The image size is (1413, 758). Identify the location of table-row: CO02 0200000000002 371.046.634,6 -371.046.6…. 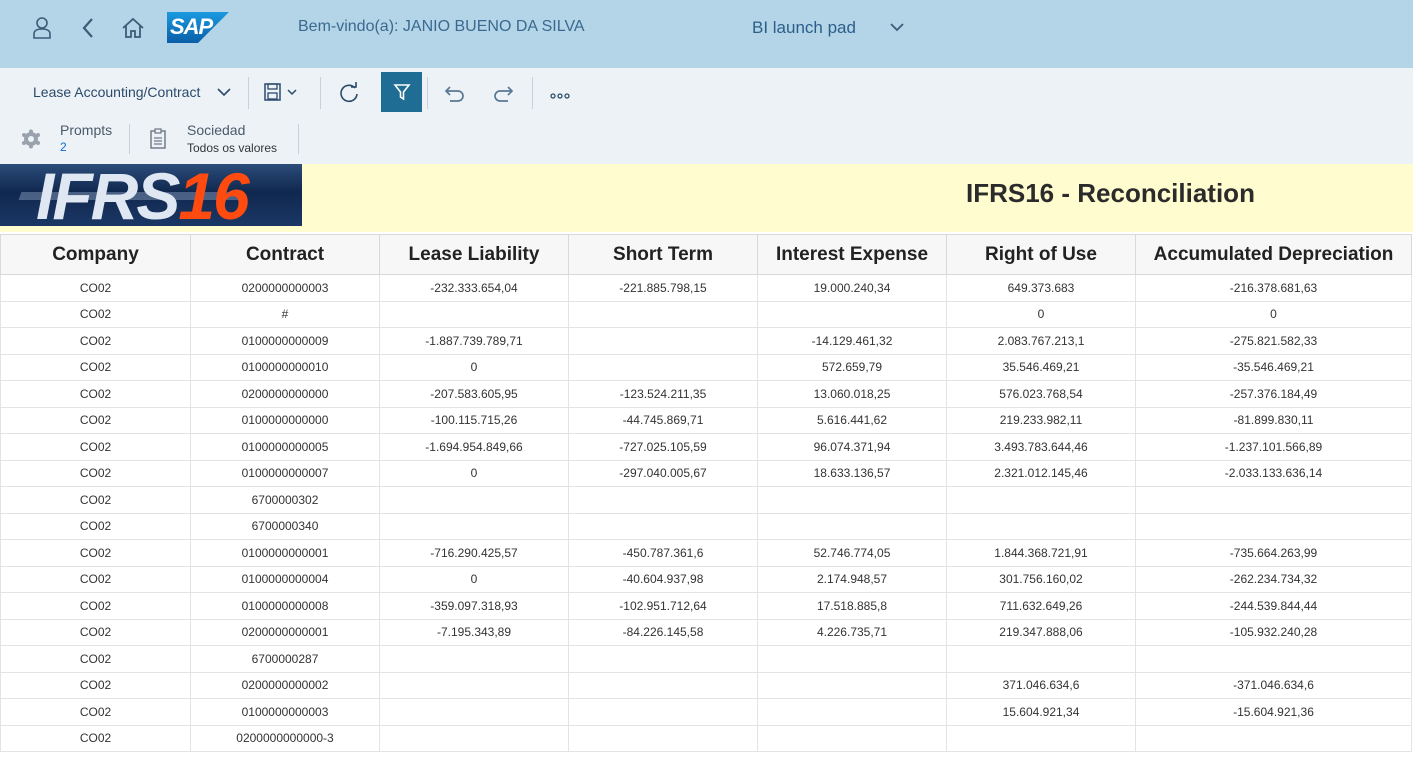
(706, 685).